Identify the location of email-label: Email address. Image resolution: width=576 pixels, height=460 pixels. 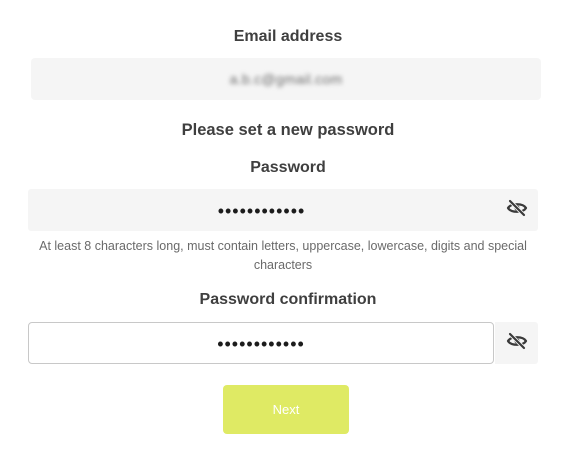
(288, 36).